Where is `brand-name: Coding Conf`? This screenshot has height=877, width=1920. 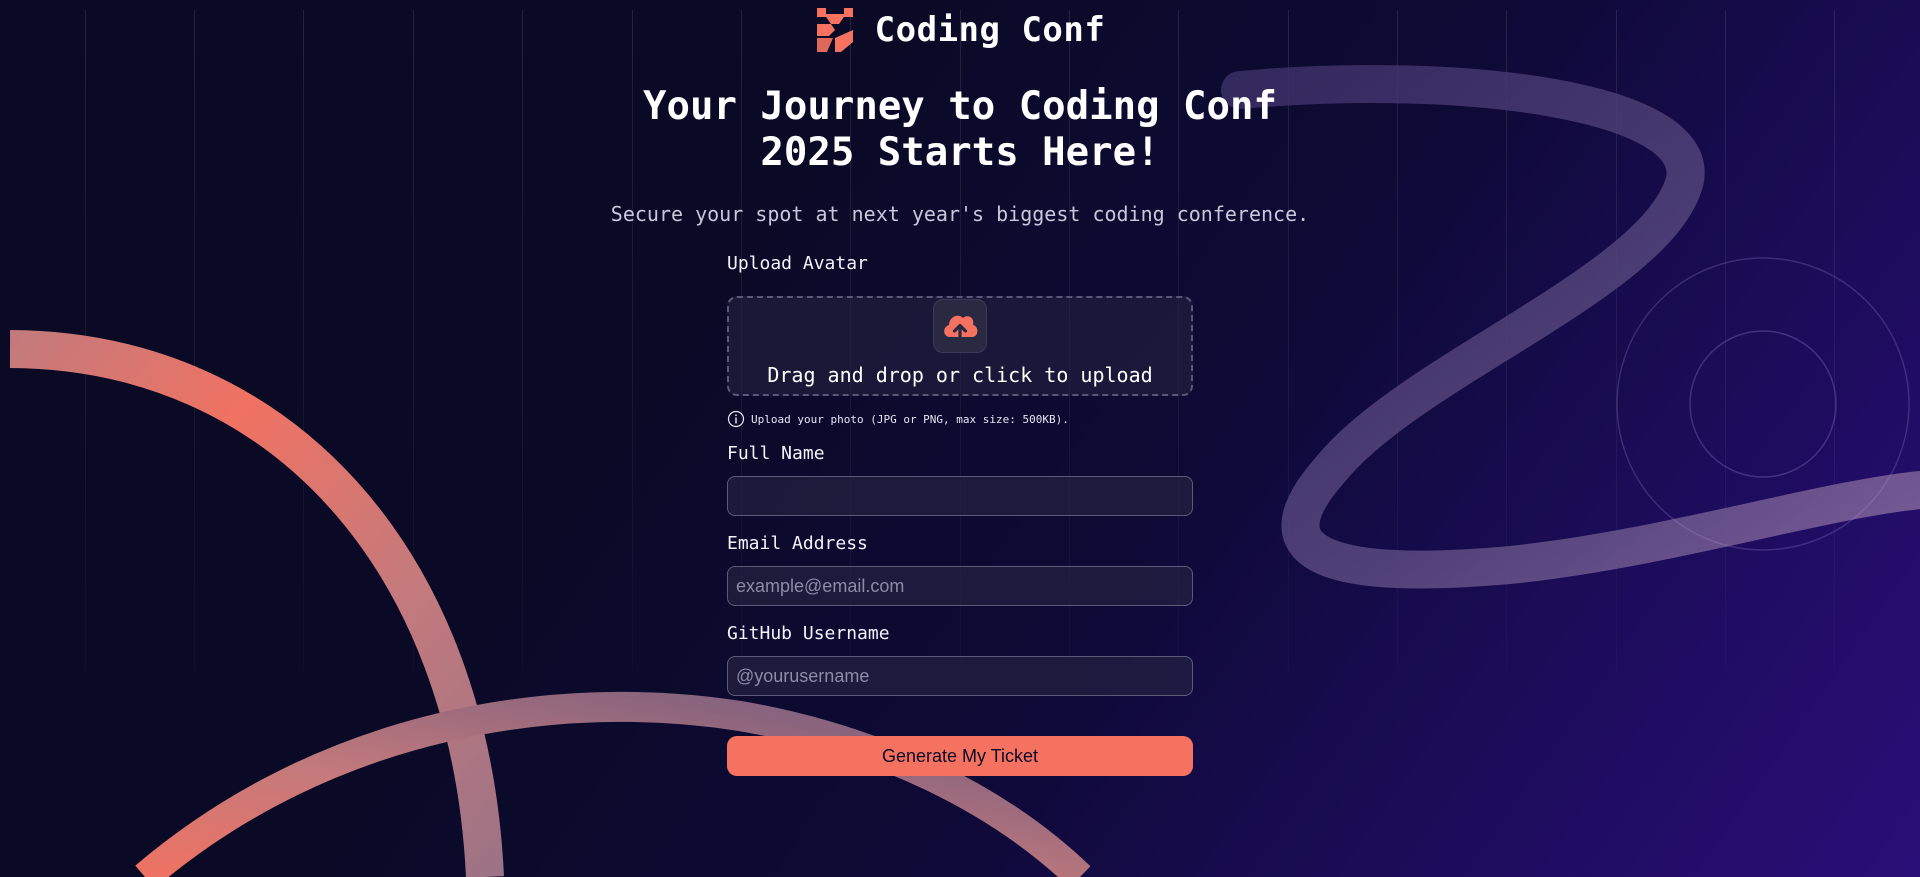
brand-name: Coding Conf is located at coordinates (990, 30).